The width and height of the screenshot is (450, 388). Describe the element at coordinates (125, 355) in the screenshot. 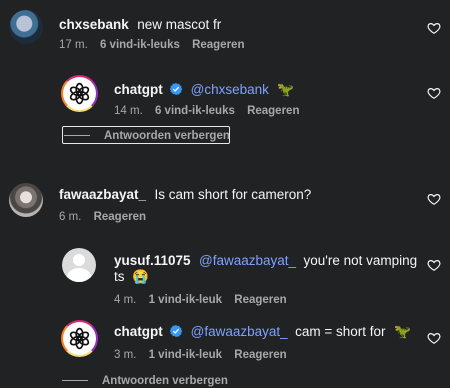

I see `comment-time: 3 m.` at that location.